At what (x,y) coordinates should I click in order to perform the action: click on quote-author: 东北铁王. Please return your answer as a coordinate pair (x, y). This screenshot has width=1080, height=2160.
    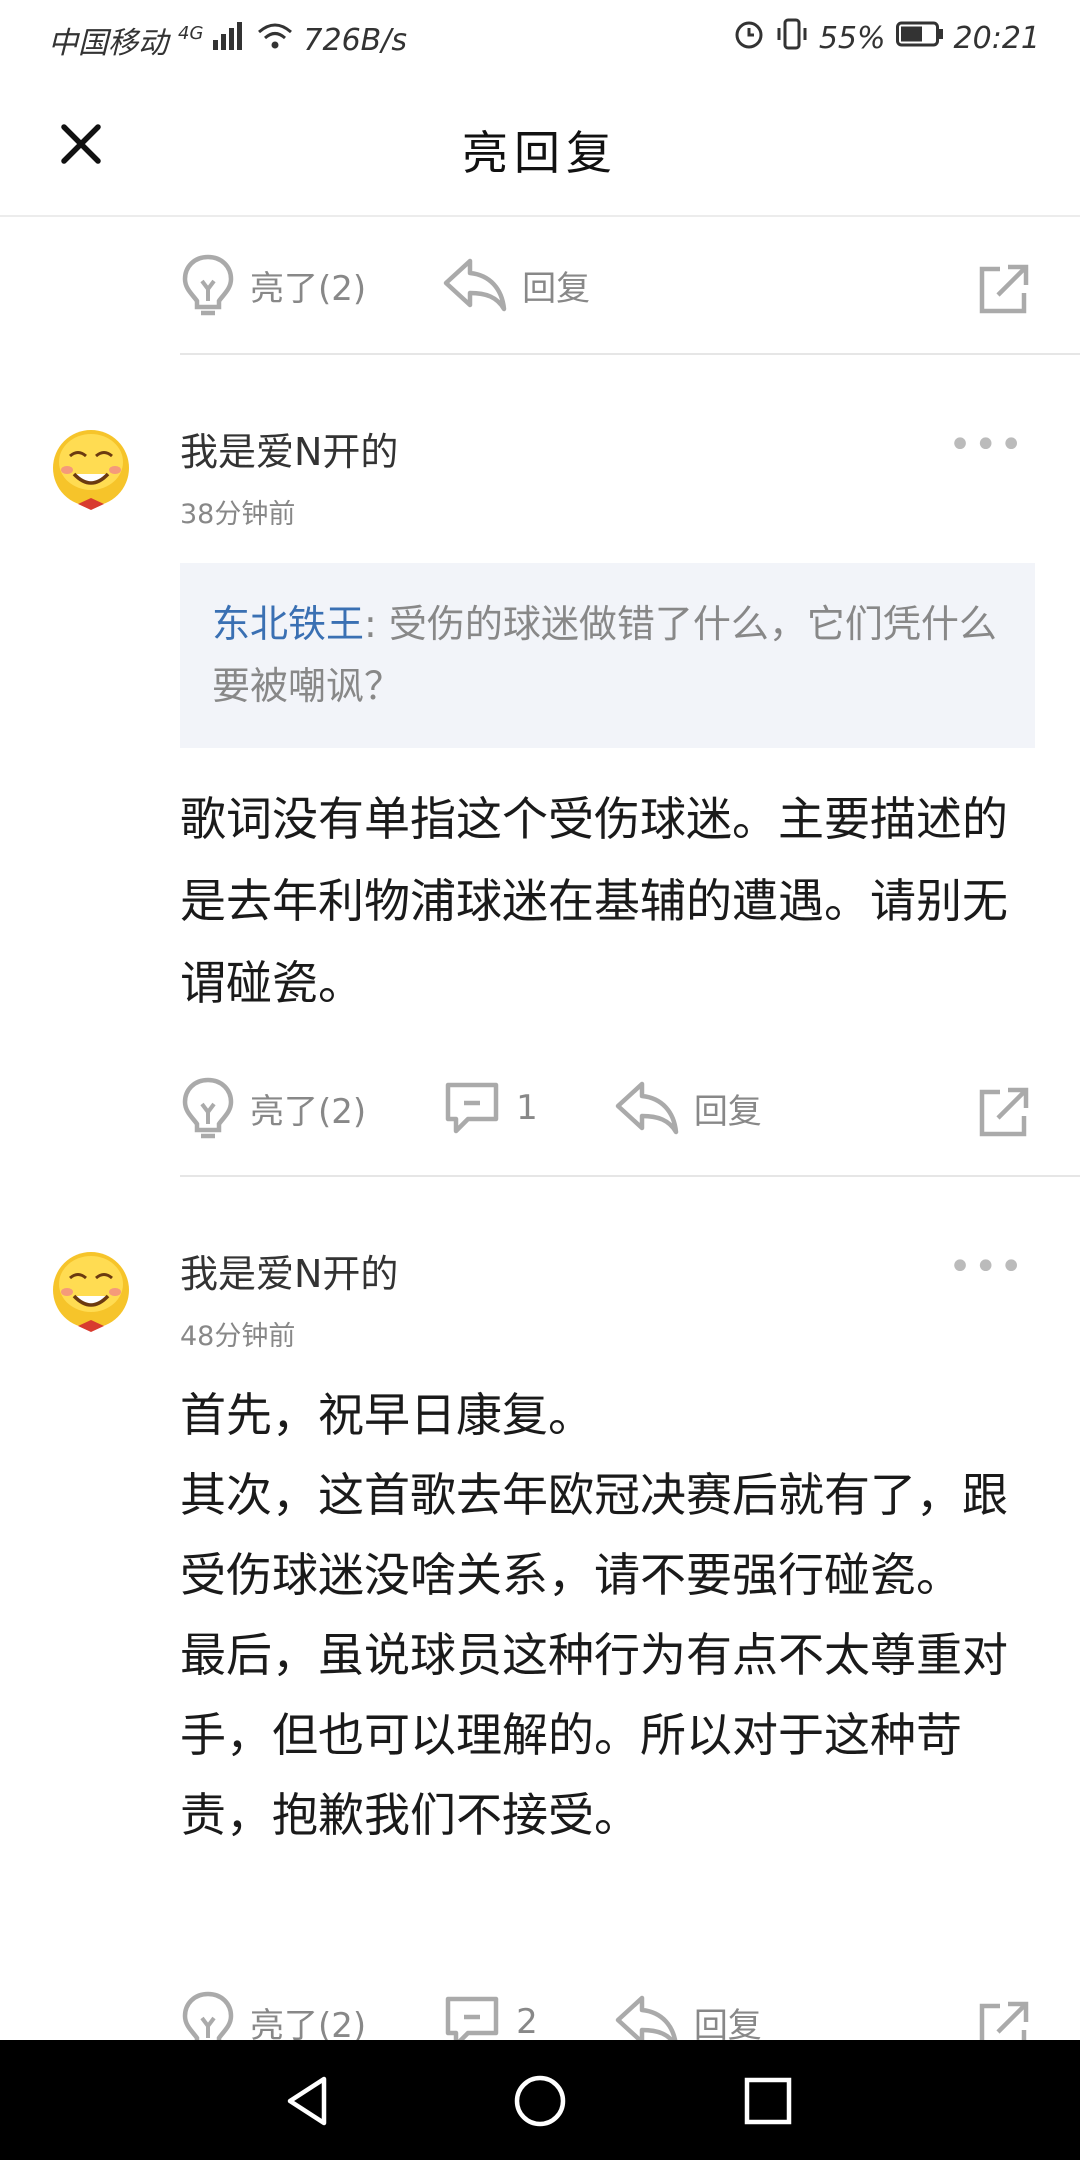
    Looking at the image, I should click on (288, 624).